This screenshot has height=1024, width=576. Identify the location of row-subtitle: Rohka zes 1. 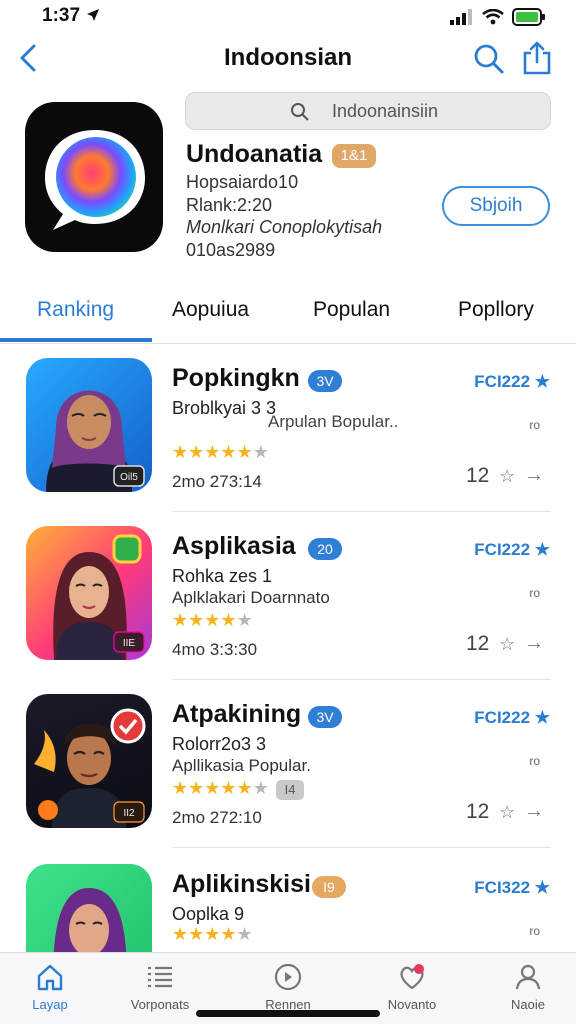
(222, 576).